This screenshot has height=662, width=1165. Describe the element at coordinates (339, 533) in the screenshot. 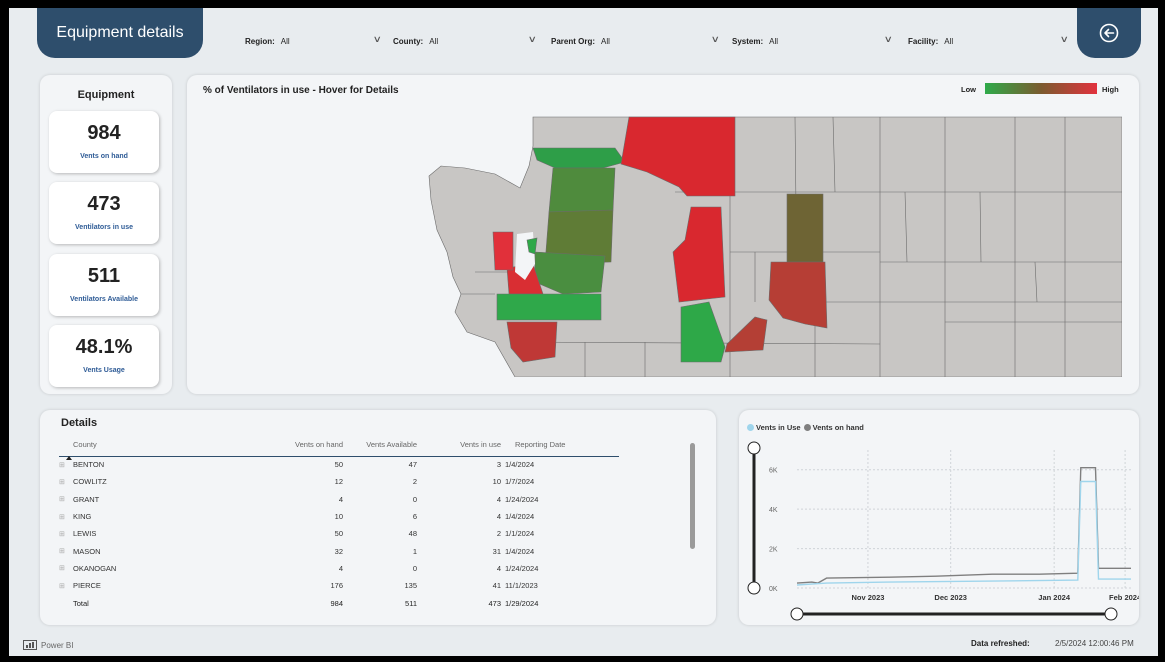

I see `table-row: ⊞ LEWIS 50 48 2 1/1/2024` at that location.